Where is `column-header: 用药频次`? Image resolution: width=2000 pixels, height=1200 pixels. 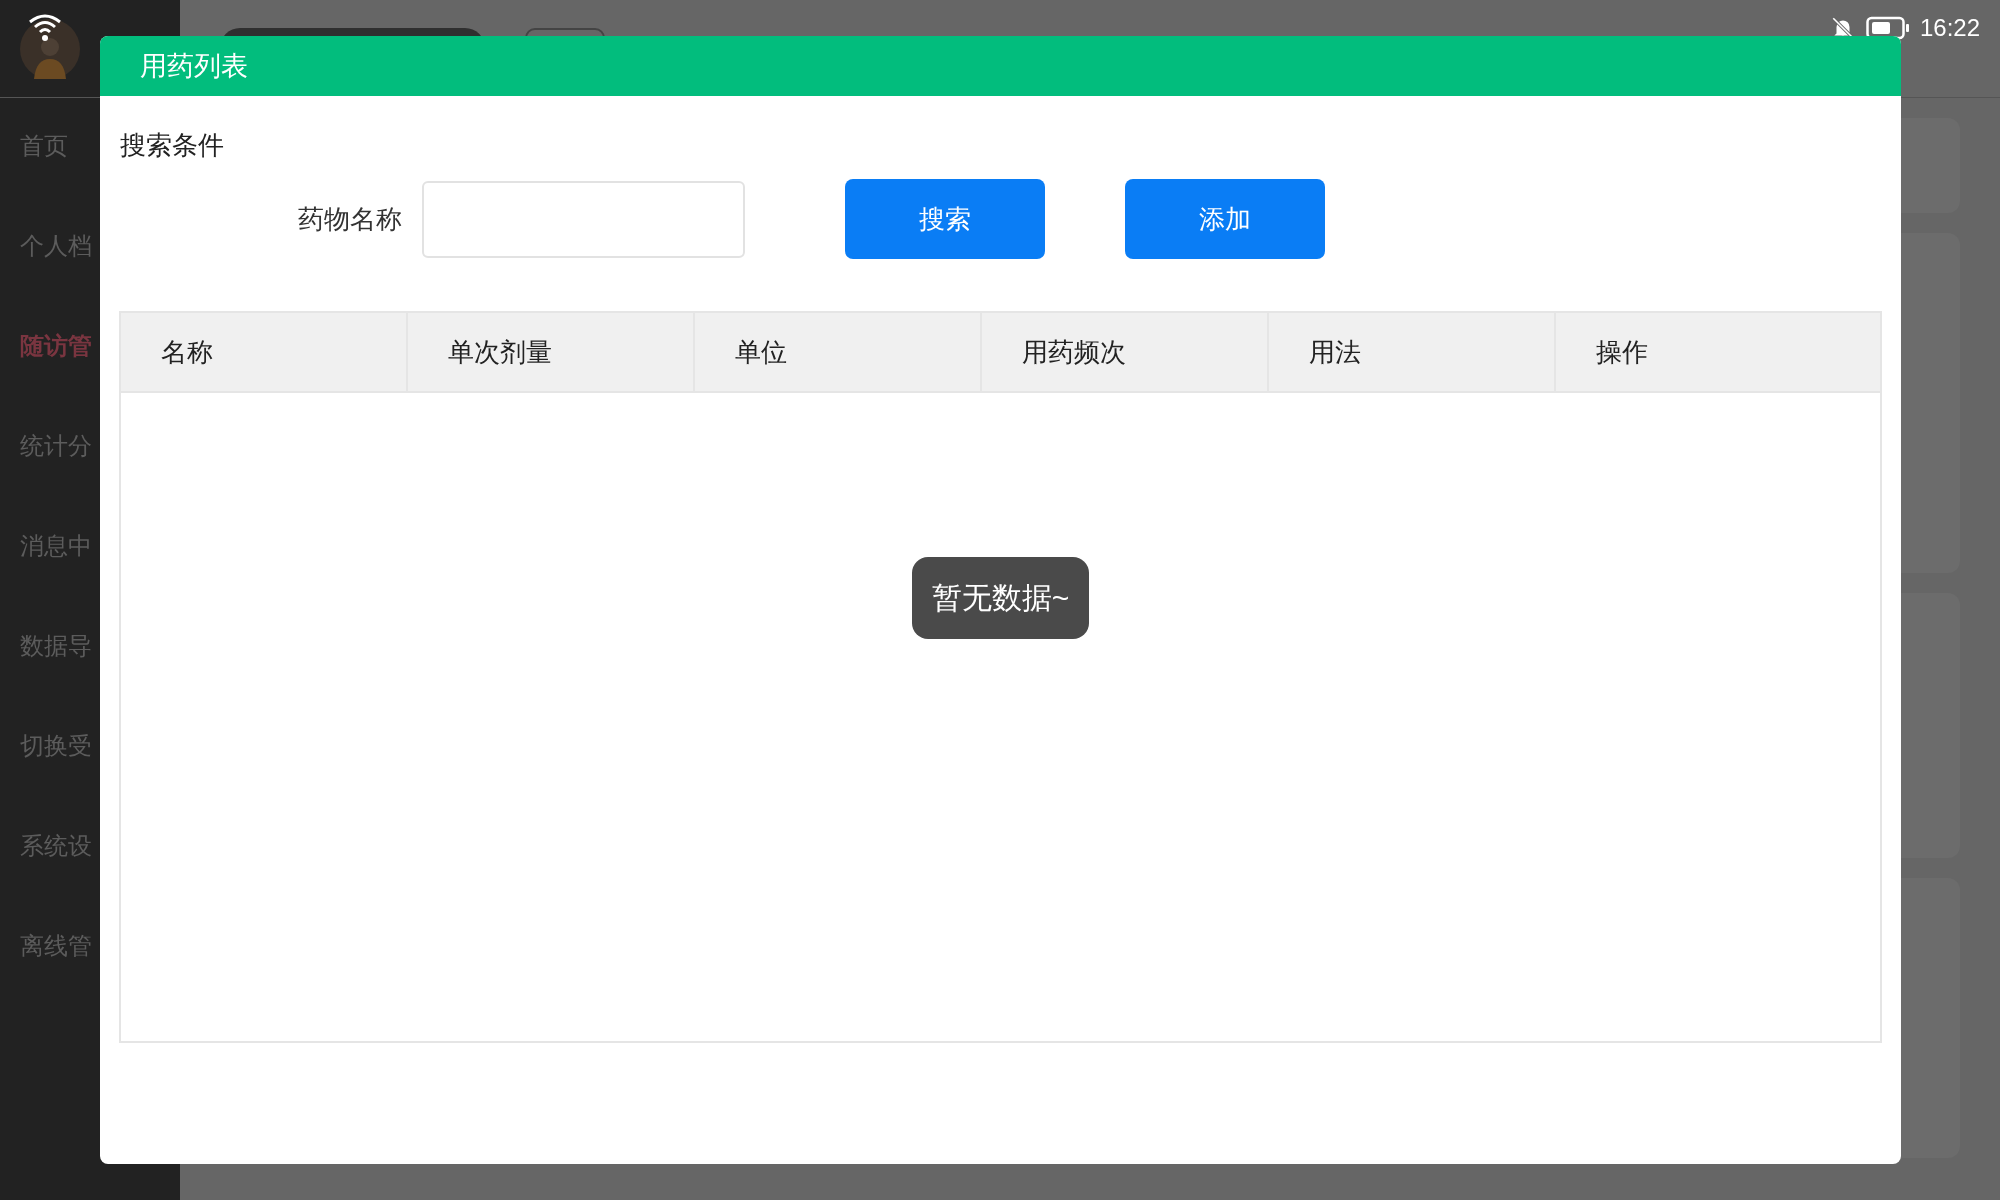
column-header: 用药频次 is located at coordinates (1125, 352).